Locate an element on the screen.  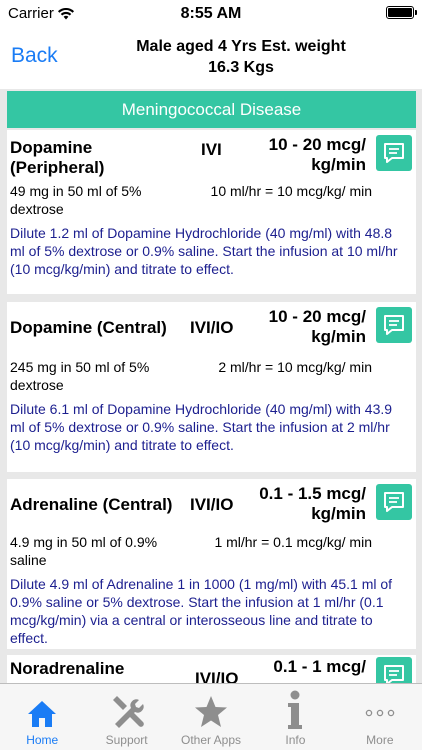
tab-more: More is located at coordinates (380, 717).